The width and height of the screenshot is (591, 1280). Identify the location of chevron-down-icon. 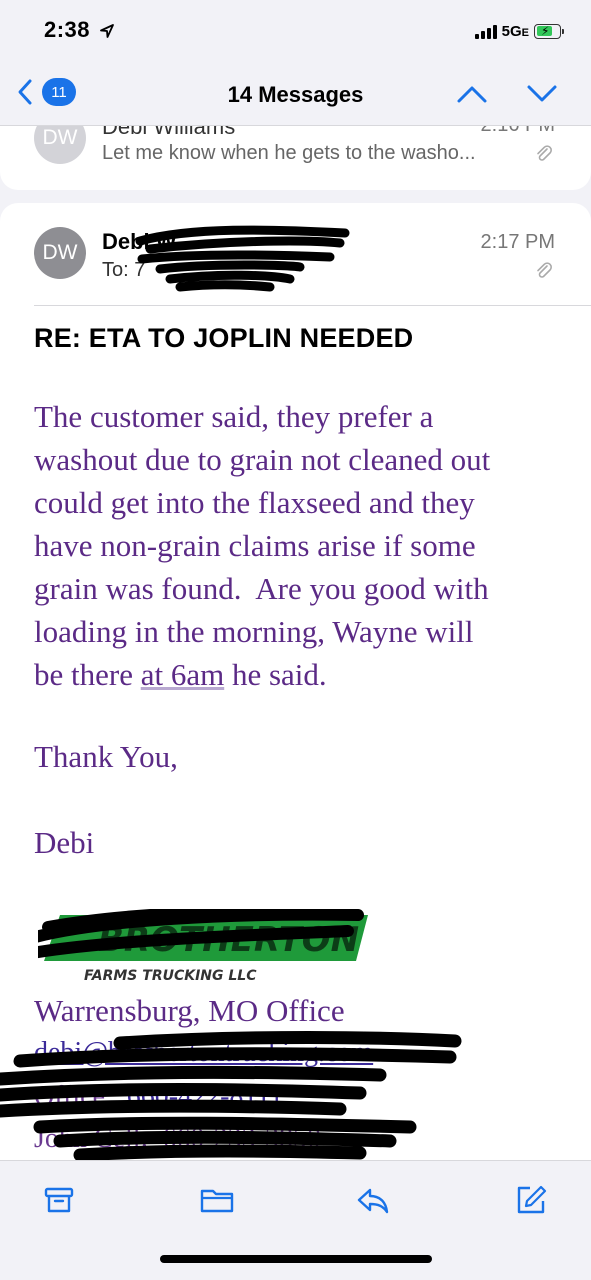
(542, 94).